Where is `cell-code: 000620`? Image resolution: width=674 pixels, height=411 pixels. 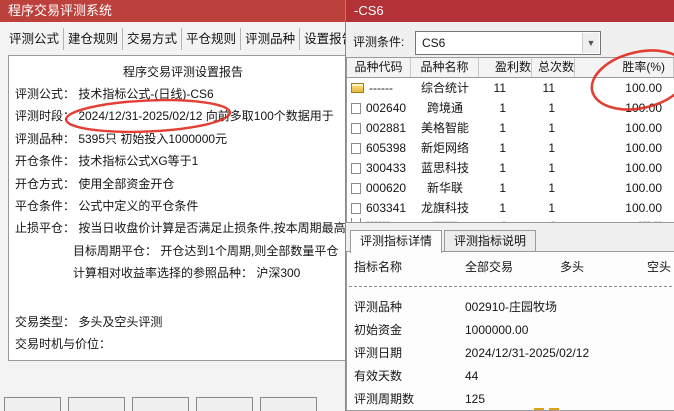
cell-code: 000620 is located at coordinates (386, 188).